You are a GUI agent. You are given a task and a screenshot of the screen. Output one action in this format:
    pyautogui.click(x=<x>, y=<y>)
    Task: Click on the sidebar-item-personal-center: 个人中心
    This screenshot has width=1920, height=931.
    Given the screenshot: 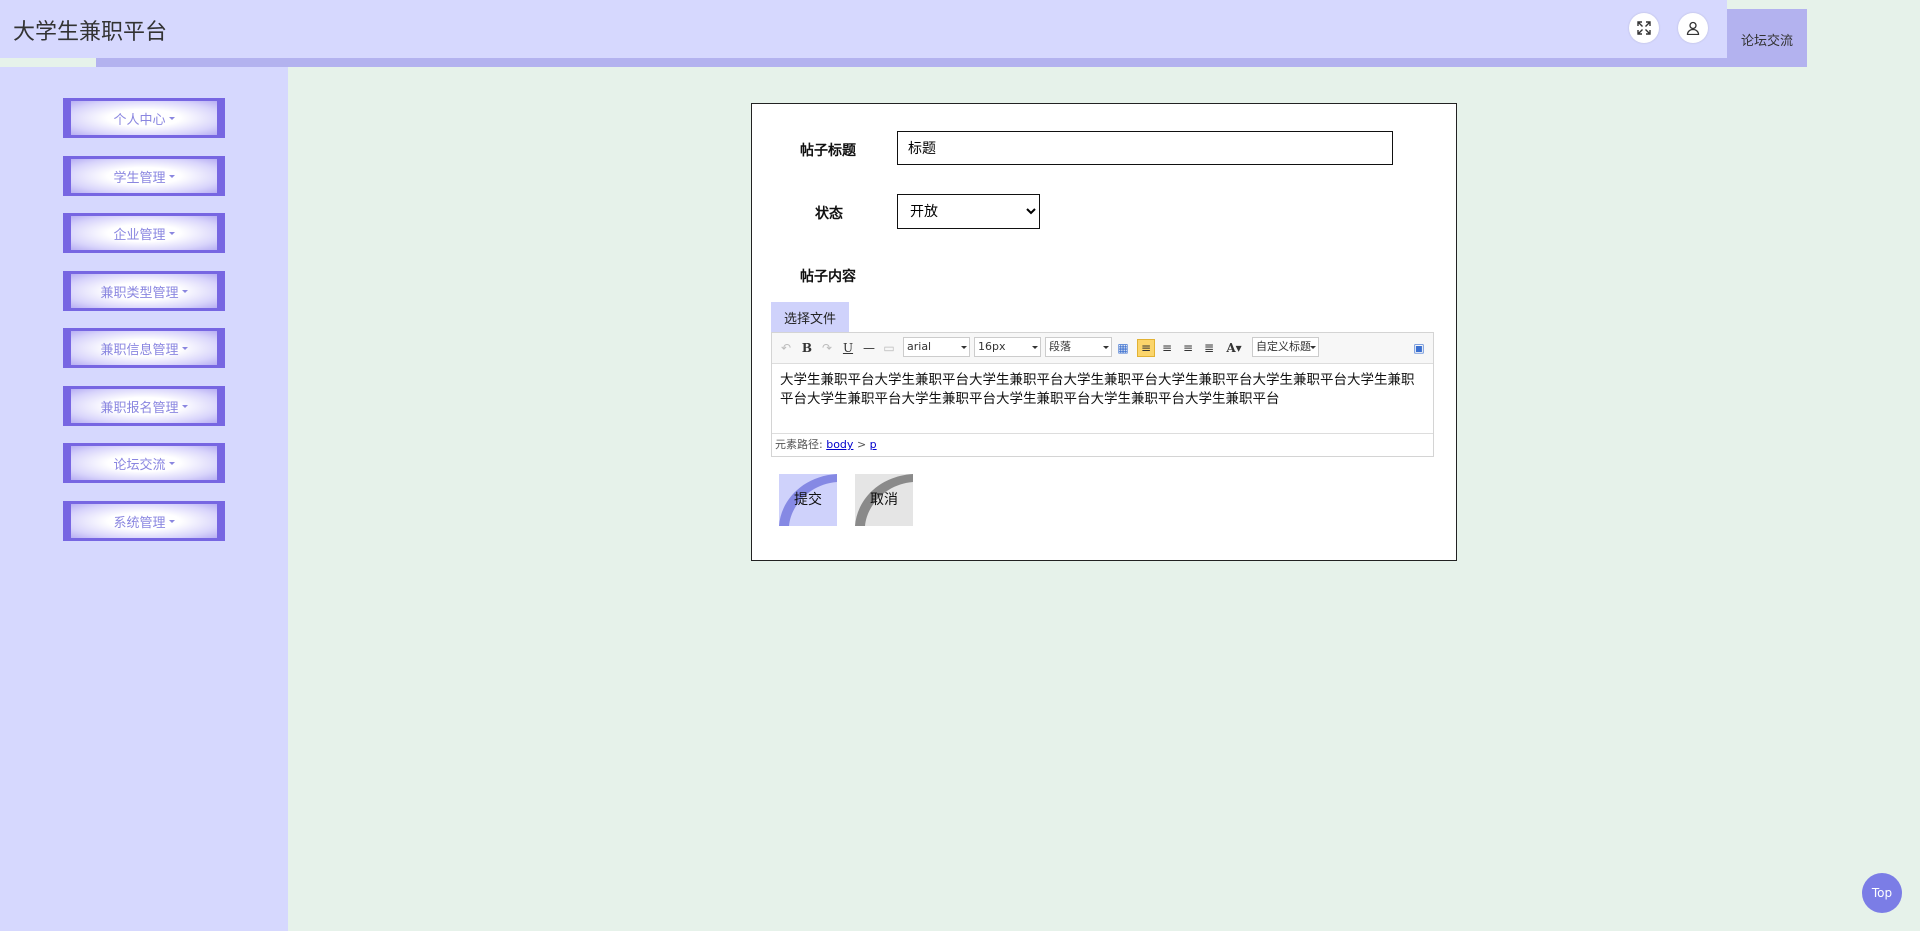 What is the action you would take?
    pyautogui.click(x=144, y=118)
    